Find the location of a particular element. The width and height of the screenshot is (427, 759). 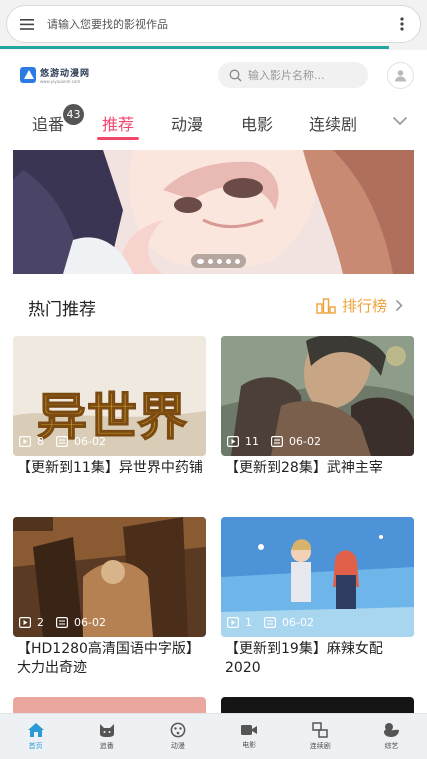

duck-icon is located at coordinates (392, 730).